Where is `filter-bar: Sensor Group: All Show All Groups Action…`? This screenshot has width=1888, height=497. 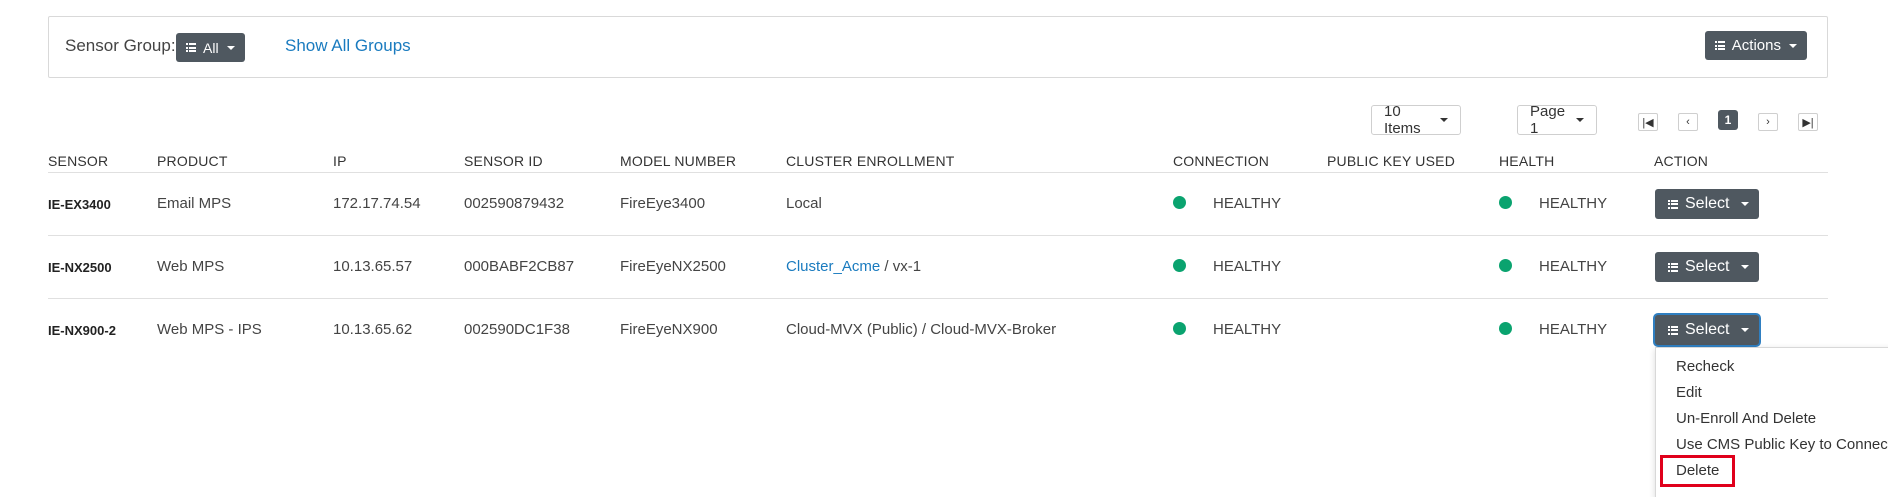 filter-bar: Sensor Group: All Show All Groups Action… is located at coordinates (938, 47).